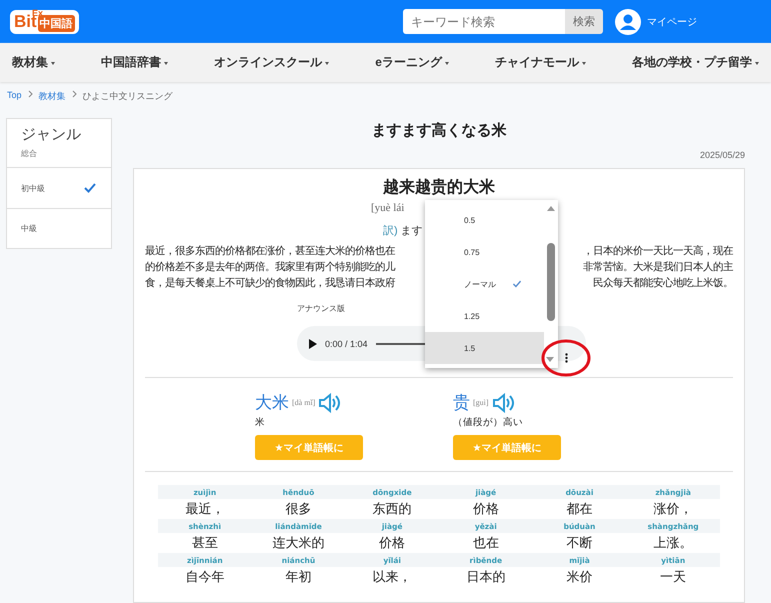  What do you see at coordinates (721, 155) in the screenshot?
I see `article-date: 2025/05/29` at bounding box center [721, 155].